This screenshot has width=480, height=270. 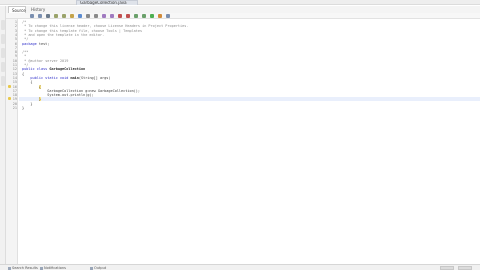 I want to click on notification-icon, so click(x=41, y=268).